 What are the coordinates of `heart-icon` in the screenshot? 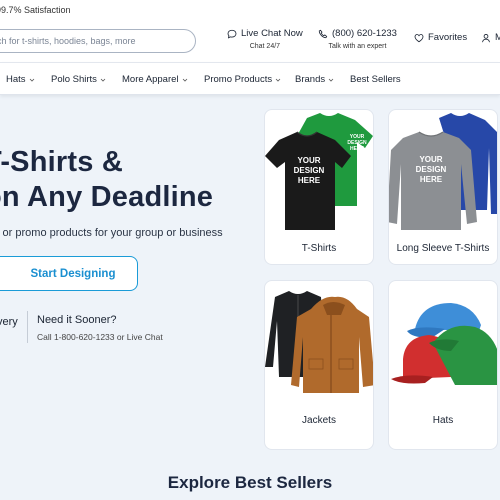 It's located at (419, 37).